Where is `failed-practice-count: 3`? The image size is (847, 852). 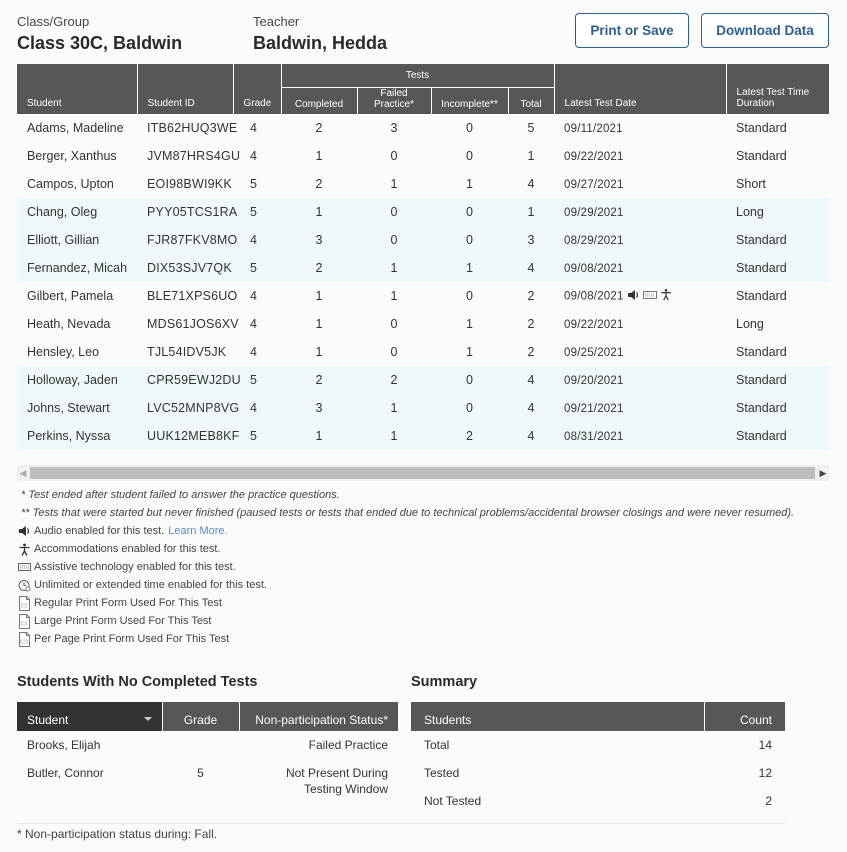 failed-practice-count: 3 is located at coordinates (394, 128).